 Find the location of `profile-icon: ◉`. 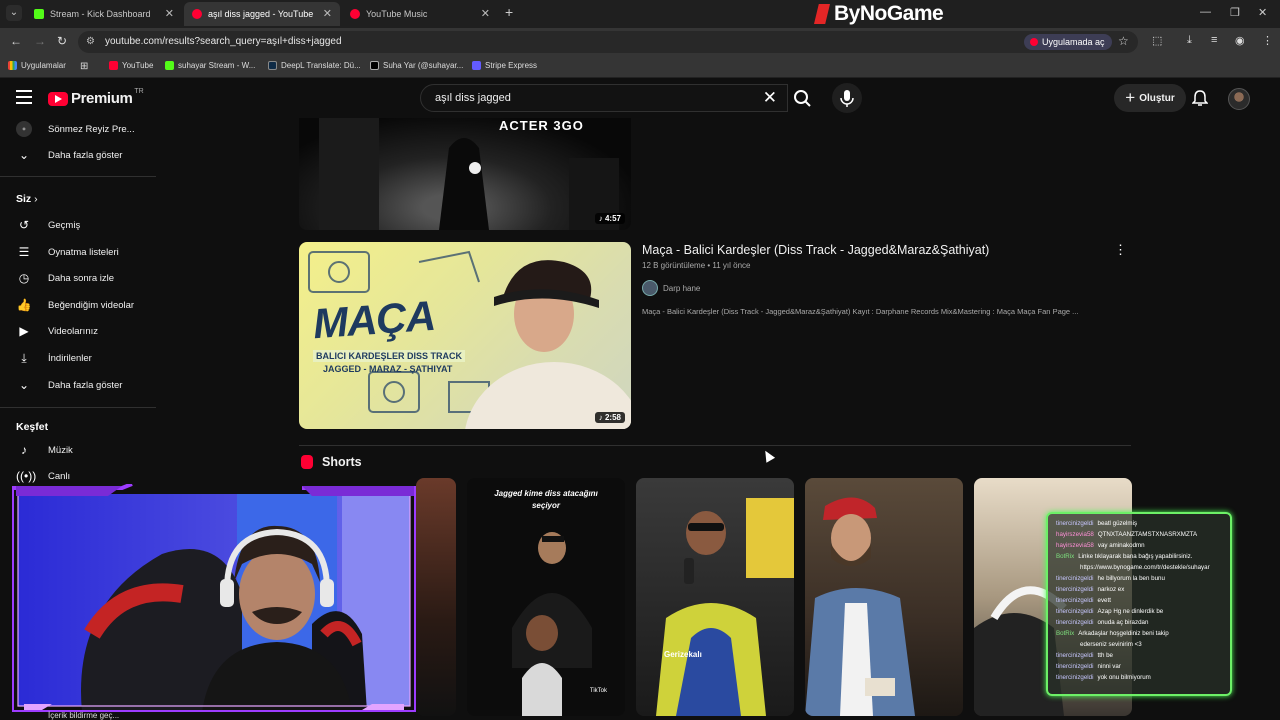

profile-icon: ◉ is located at coordinates (1240, 40).